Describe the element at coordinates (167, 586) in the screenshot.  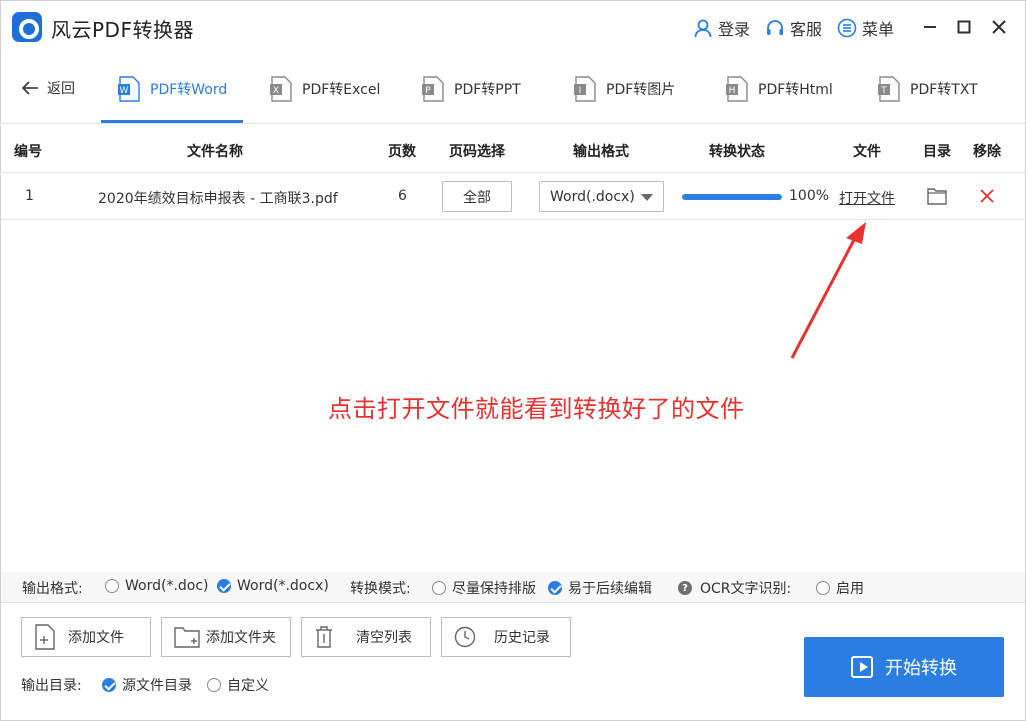
I see `format-doc-label: Word(*.doc)` at that location.